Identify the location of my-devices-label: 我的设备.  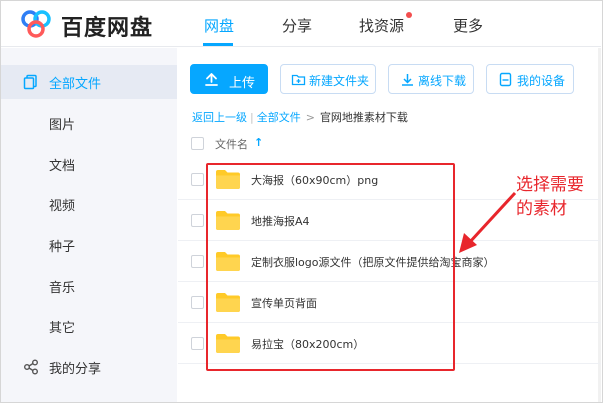
(541, 81).